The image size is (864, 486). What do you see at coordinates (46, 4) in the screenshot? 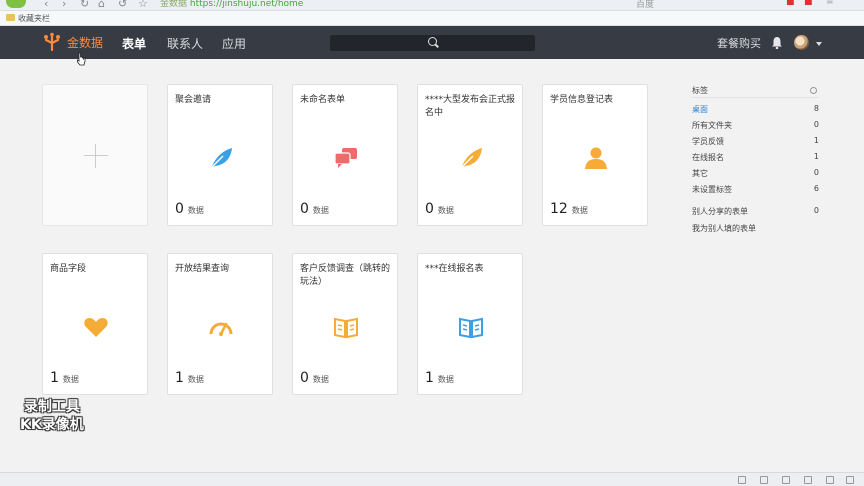
I see `back-icon: ‹` at bounding box center [46, 4].